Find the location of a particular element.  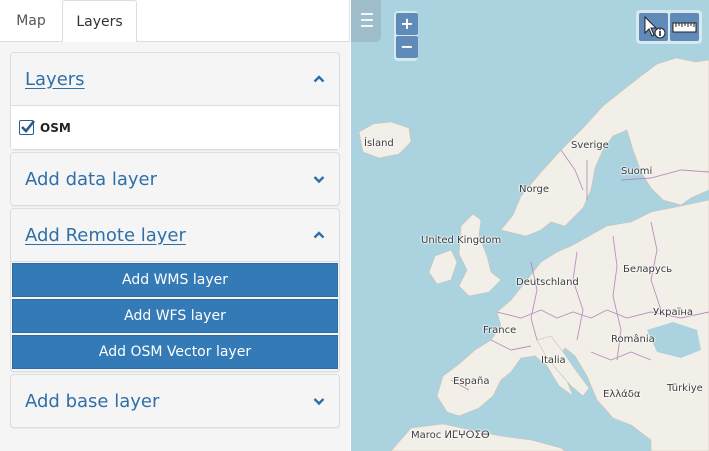

map-label-island: Ísland is located at coordinates (379, 143).